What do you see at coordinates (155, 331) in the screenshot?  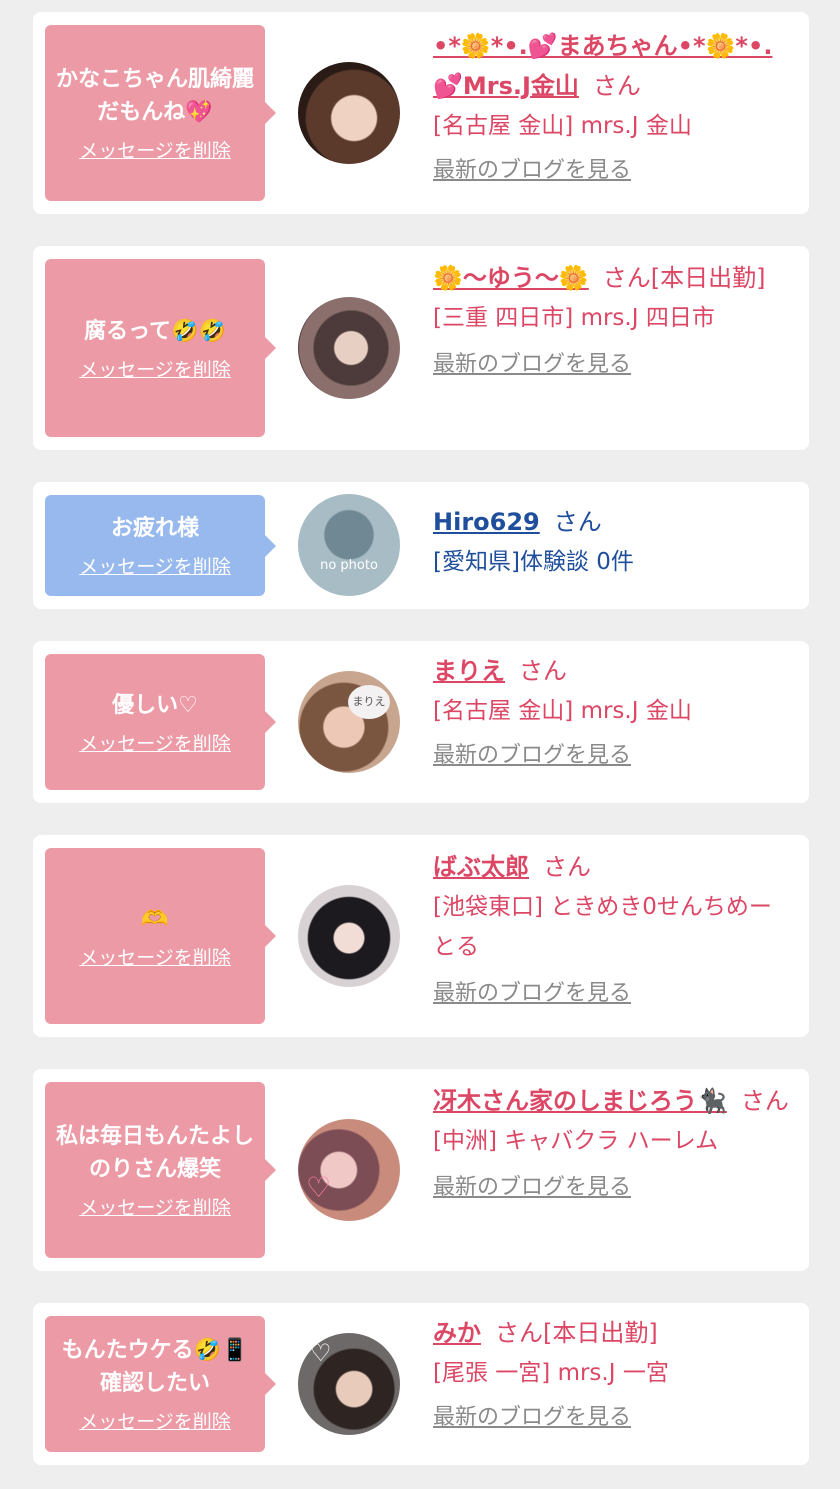 I see `message-text: 腐るって🤣🤣` at bounding box center [155, 331].